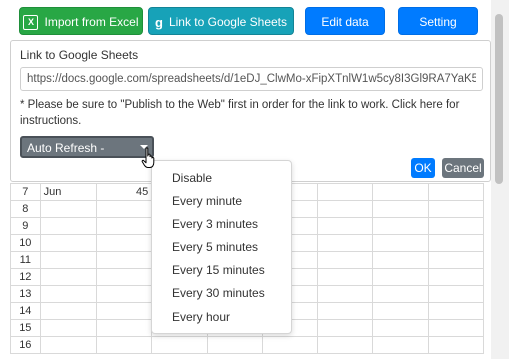 Image resolution: width=509 pixels, height=359 pixels. Describe the element at coordinates (68, 192) in the screenshot. I see `grid-cell: Jun` at that location.